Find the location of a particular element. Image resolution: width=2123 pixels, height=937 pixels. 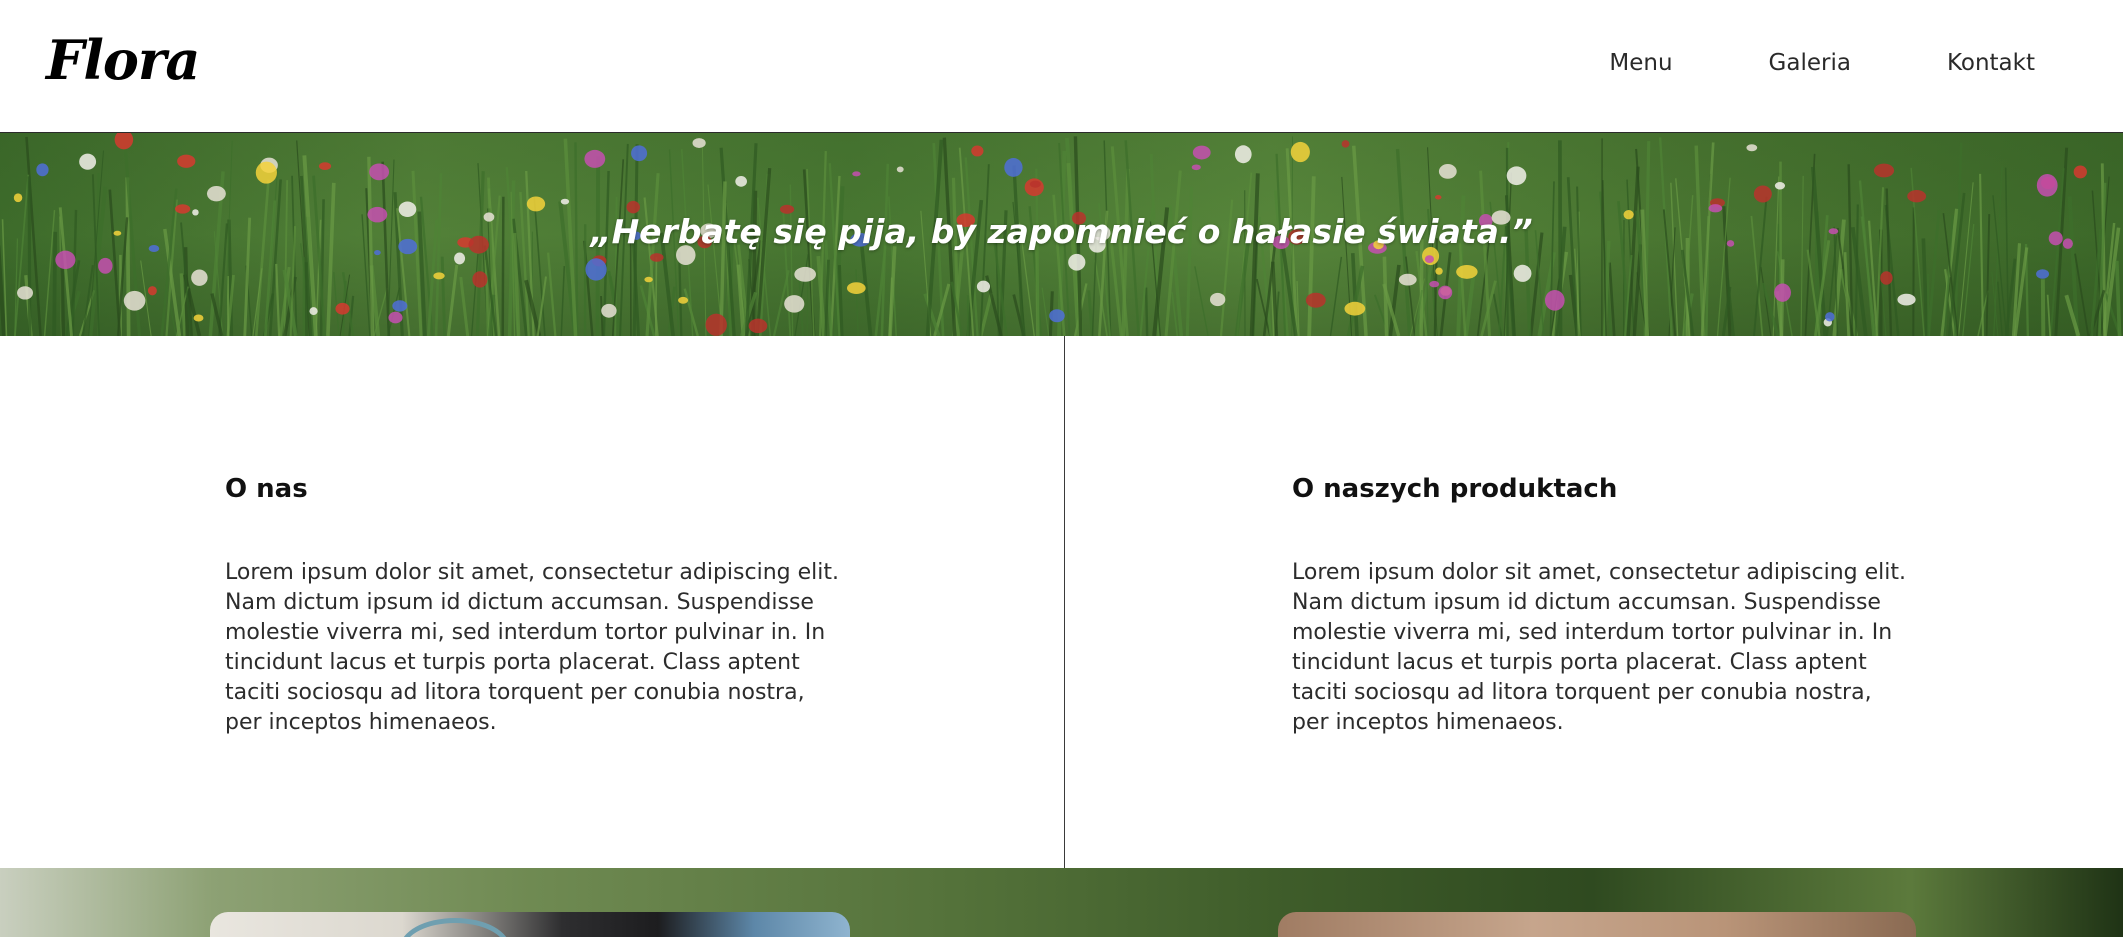

gallery-card-teaware-image is located at coordinates (530, 924).